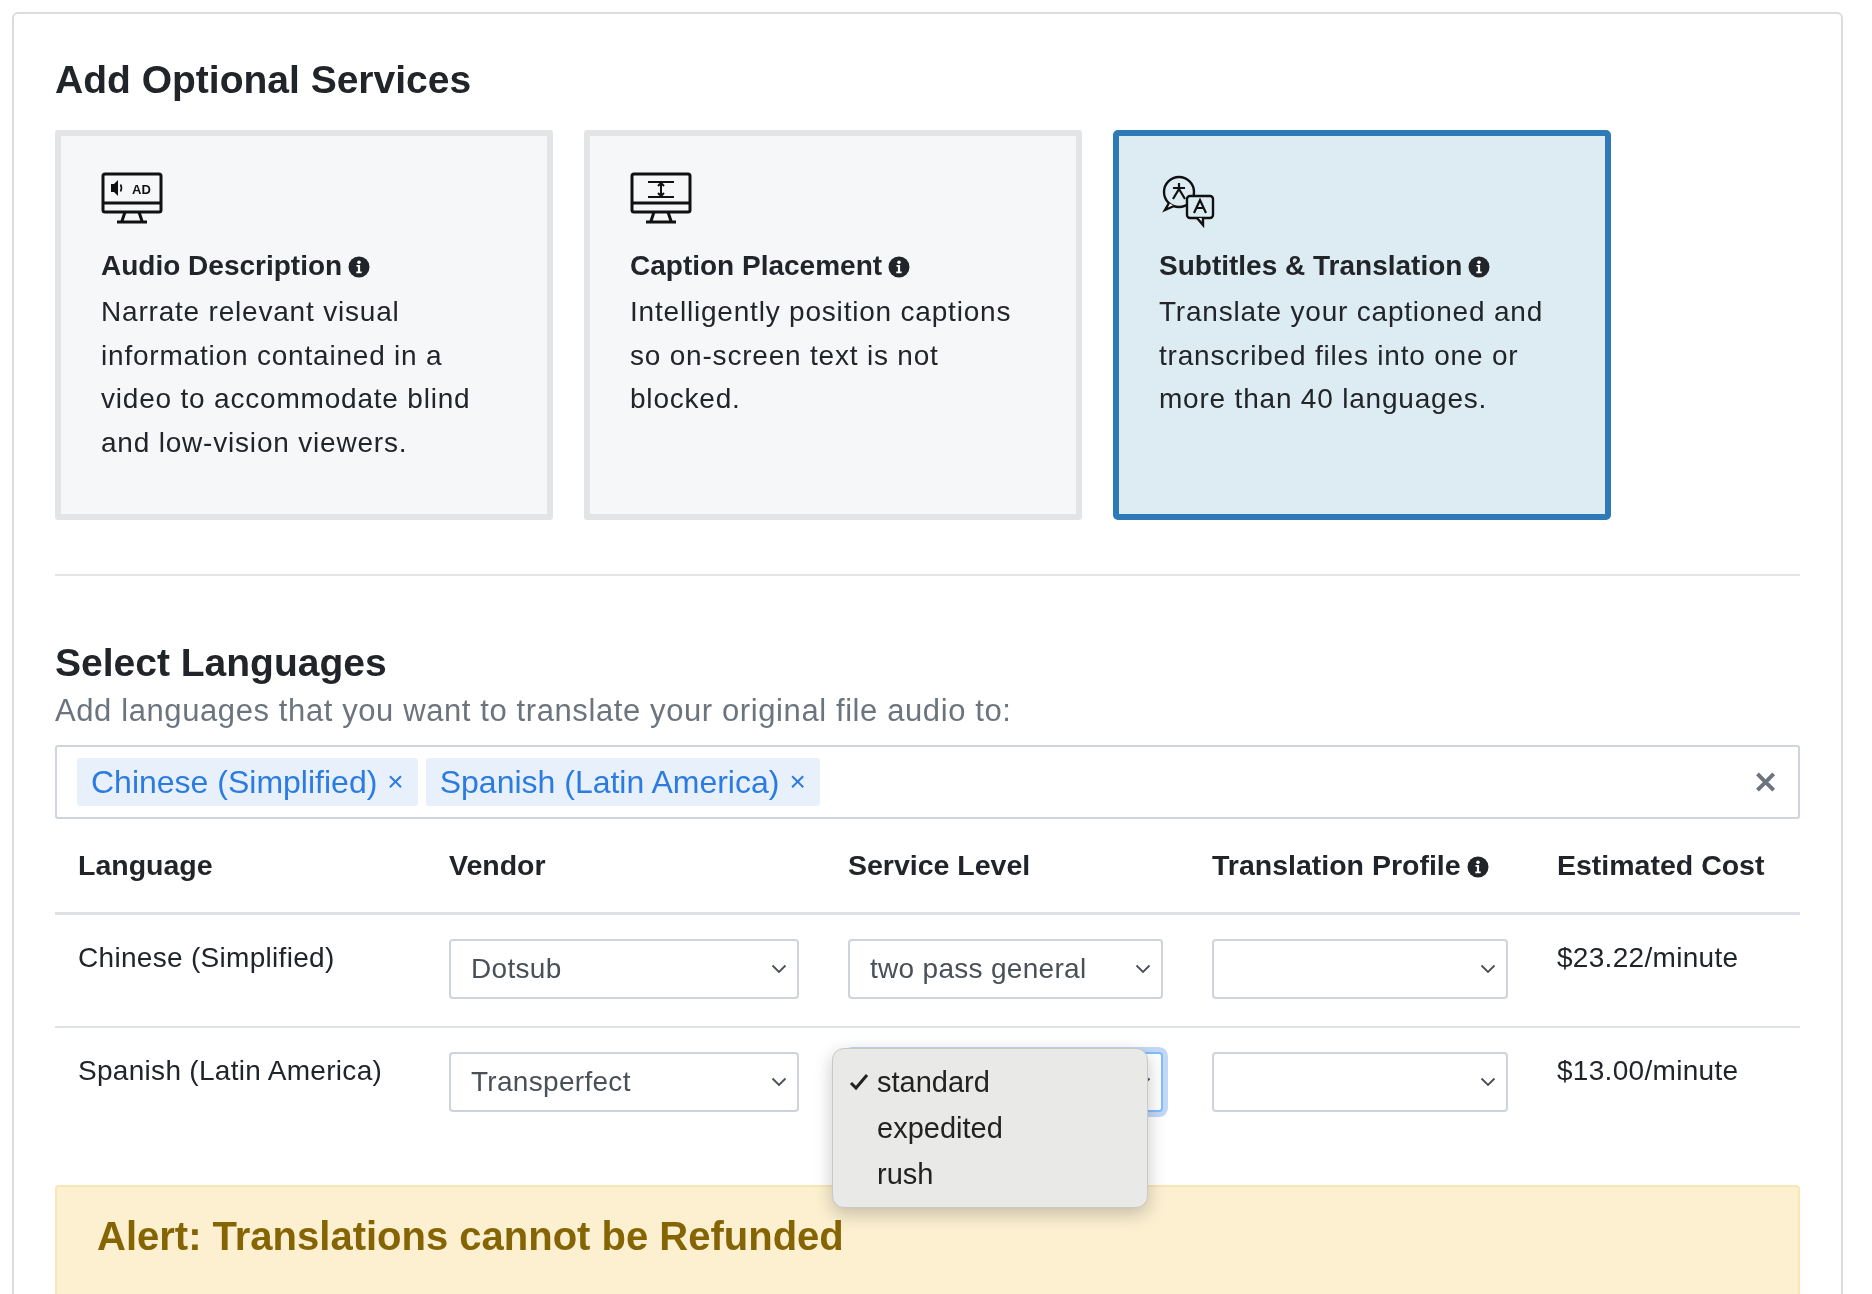 This screenshot has width=1872, height=1294. I want to click on clear-button: ✕, so click(1765, 782).